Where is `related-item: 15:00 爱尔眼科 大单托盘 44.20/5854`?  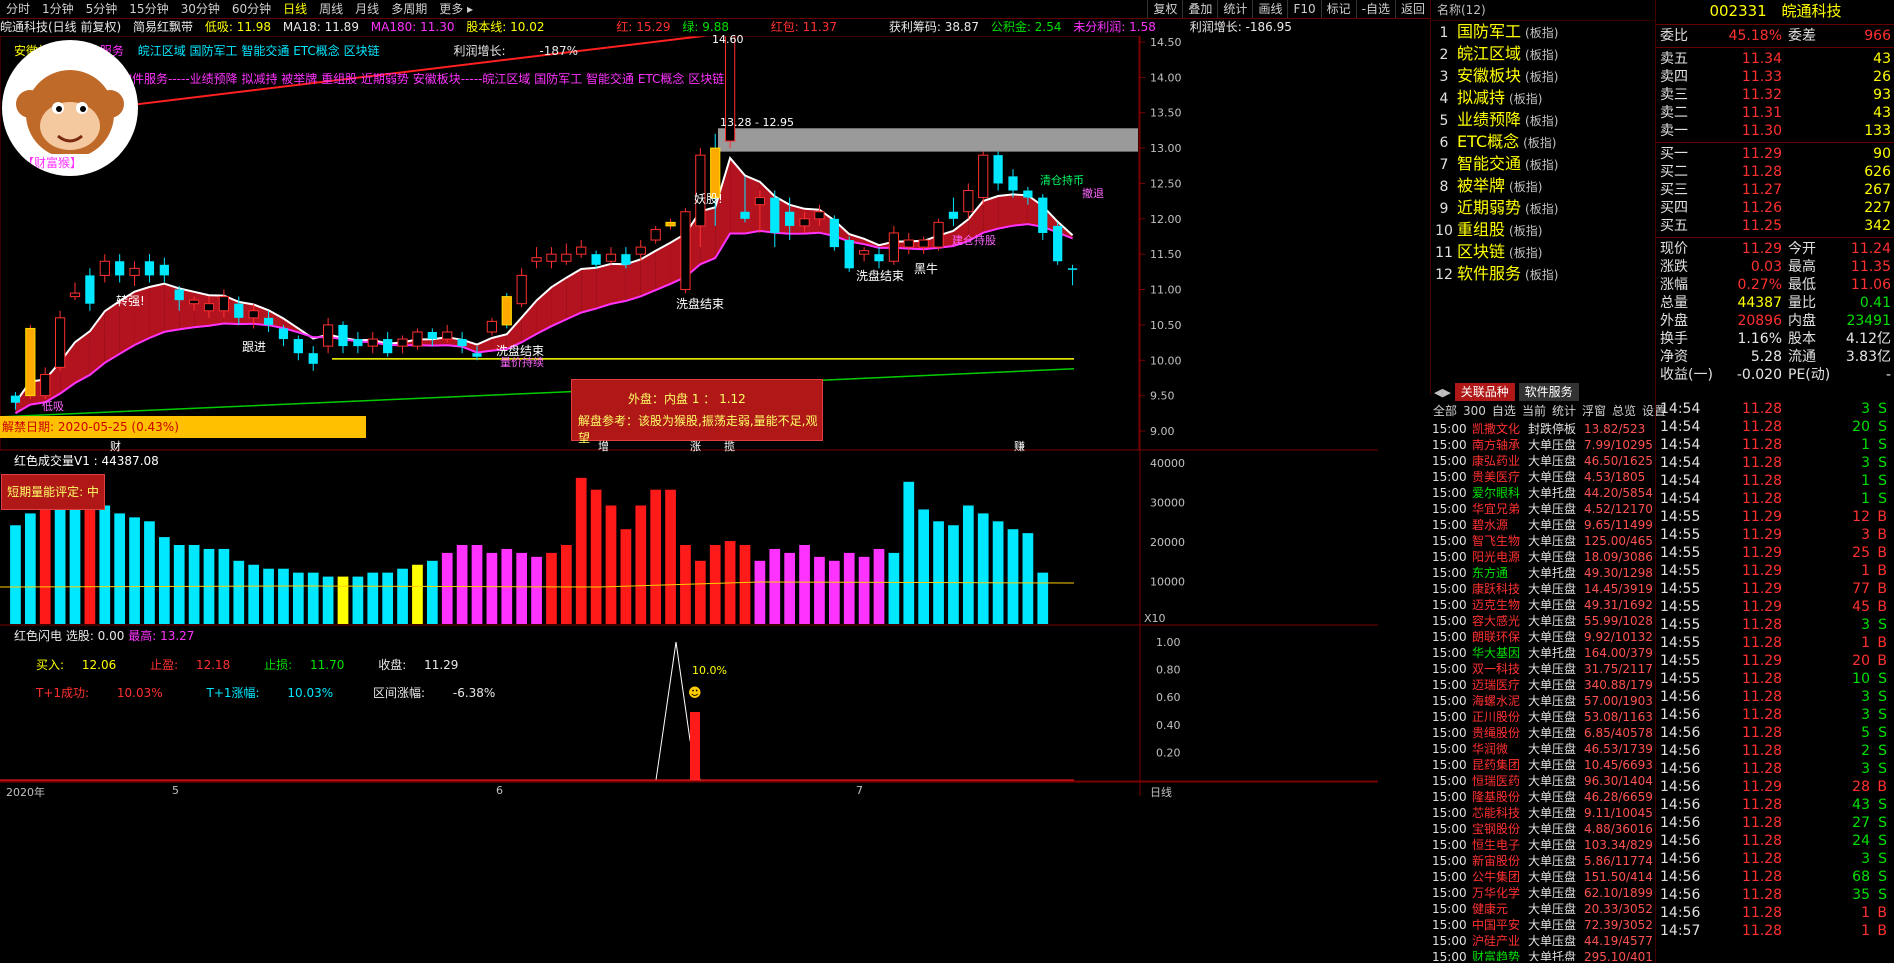 related-item: 15:00 爱尔眼科 大单托盘 44.20/5854 is located at coordinates (1542, 493).